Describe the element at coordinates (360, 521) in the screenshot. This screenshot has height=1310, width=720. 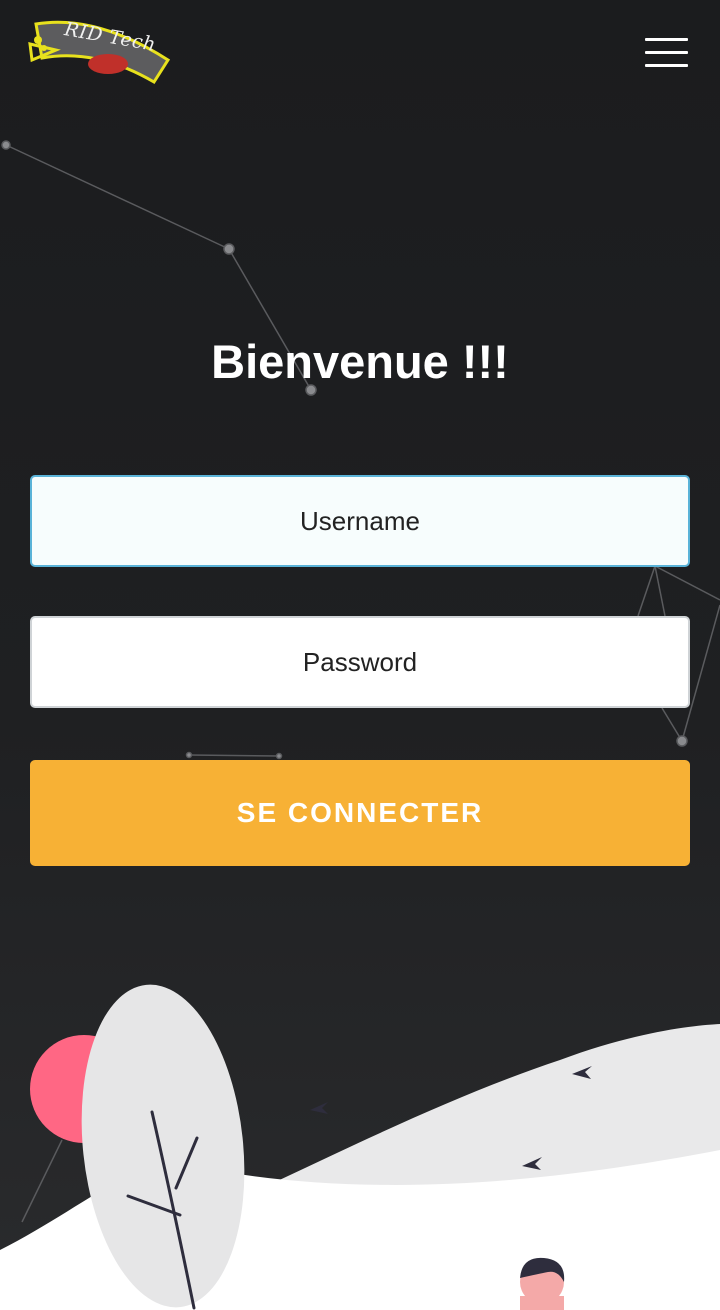
I see `username-input` at that location.